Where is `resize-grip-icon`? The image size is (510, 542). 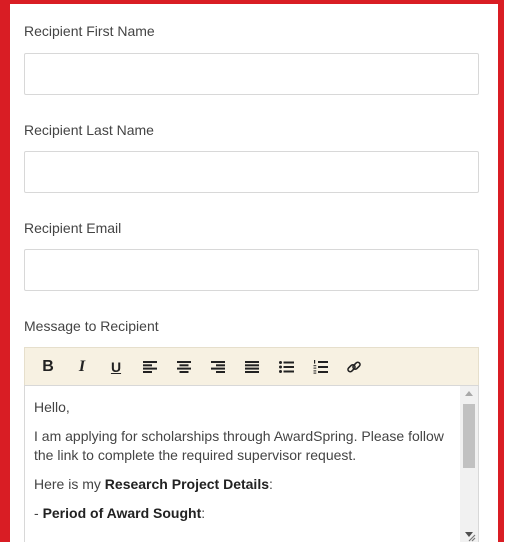
resize-grip-icon is located at coordinates (471, 537).